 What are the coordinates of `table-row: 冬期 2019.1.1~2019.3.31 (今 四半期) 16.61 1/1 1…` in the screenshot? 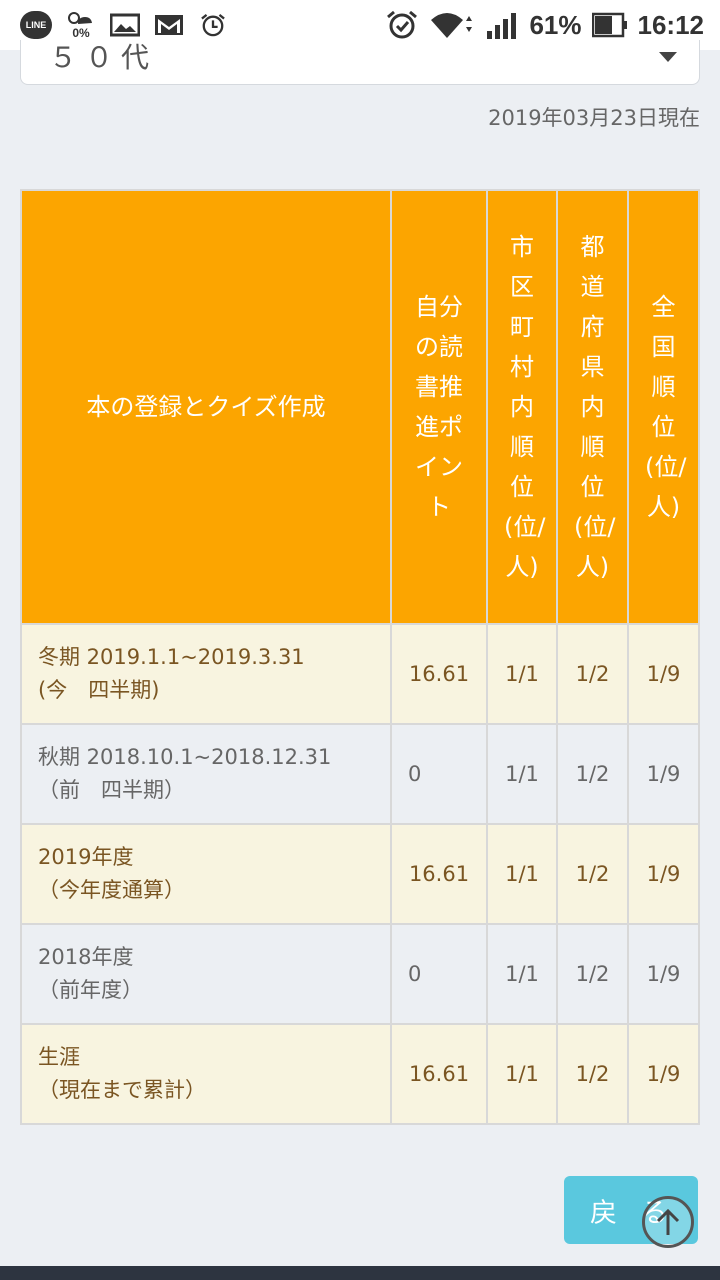 It's located at (360, 674).